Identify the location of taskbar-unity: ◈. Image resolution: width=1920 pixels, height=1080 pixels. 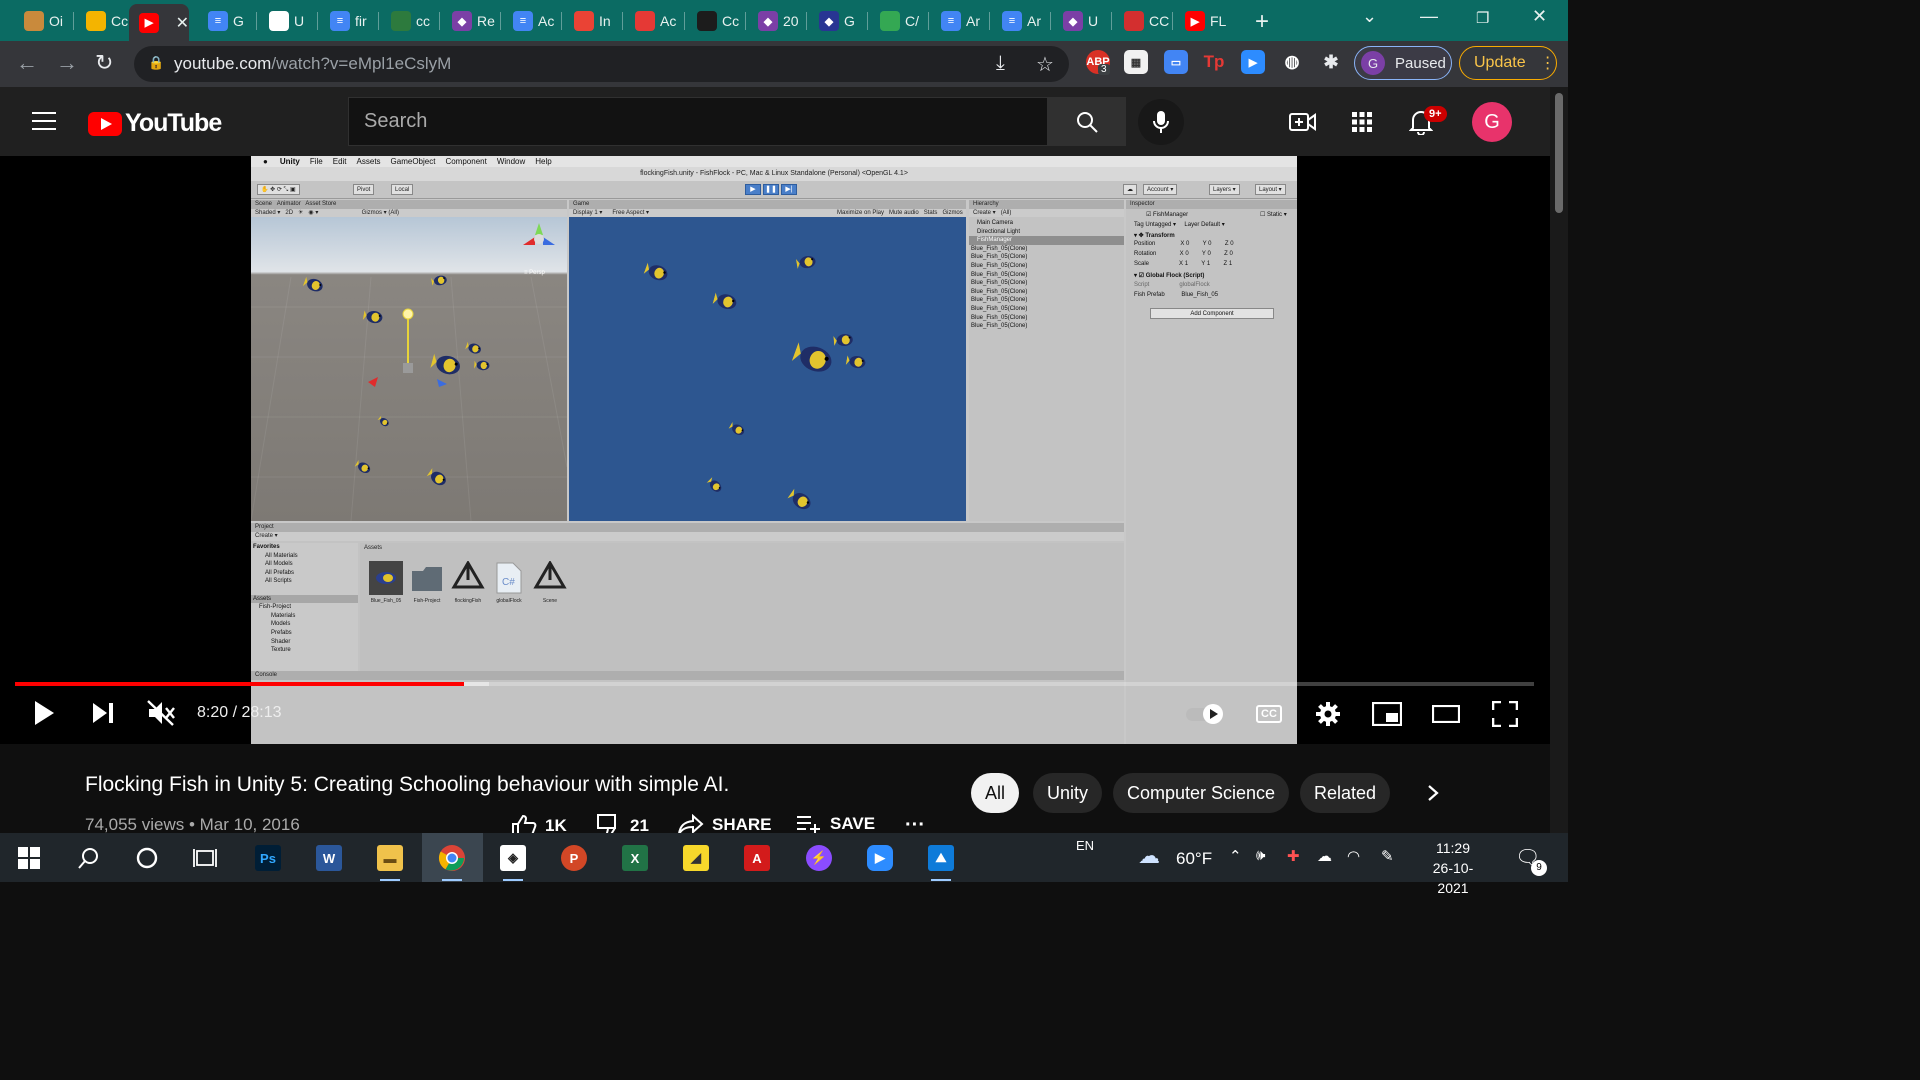
(513, 860).